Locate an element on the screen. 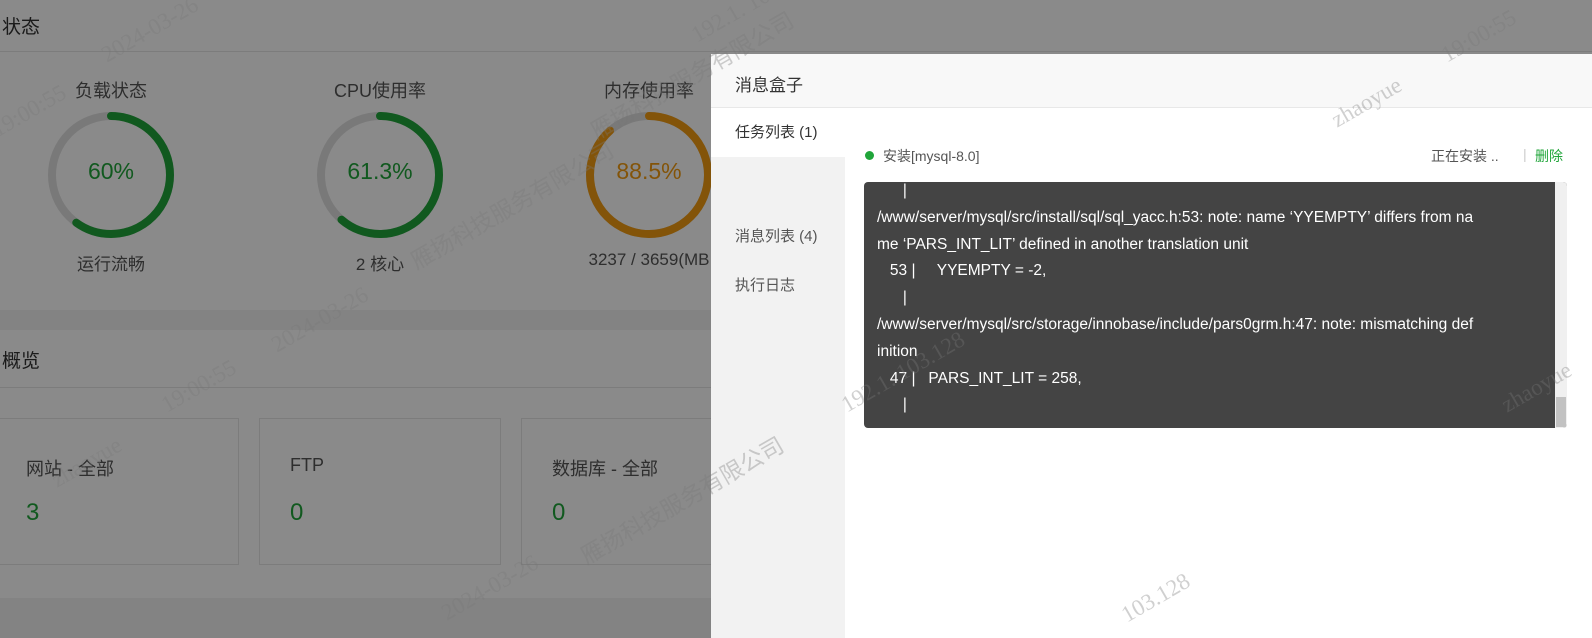  log-line: 47 | PARS_INT_LIT = 258, is located at coordinates (979, 378).